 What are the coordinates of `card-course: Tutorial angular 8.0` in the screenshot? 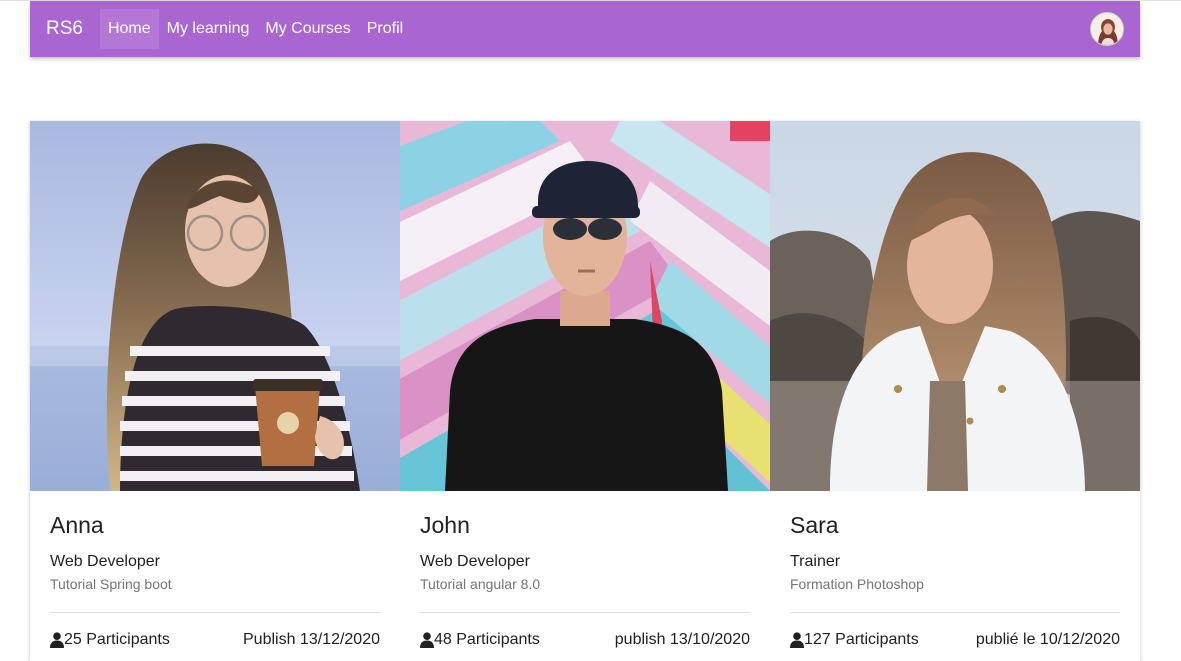 It's located at (480, 584).